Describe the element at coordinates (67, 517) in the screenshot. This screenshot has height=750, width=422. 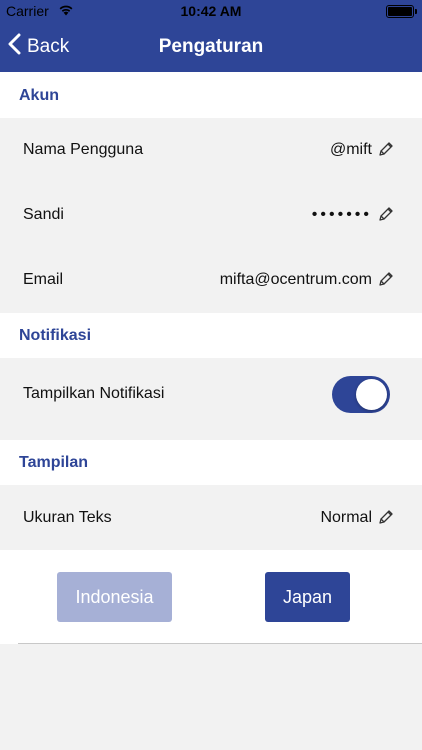
I see `row-label: Ukuran Teks` at that location.